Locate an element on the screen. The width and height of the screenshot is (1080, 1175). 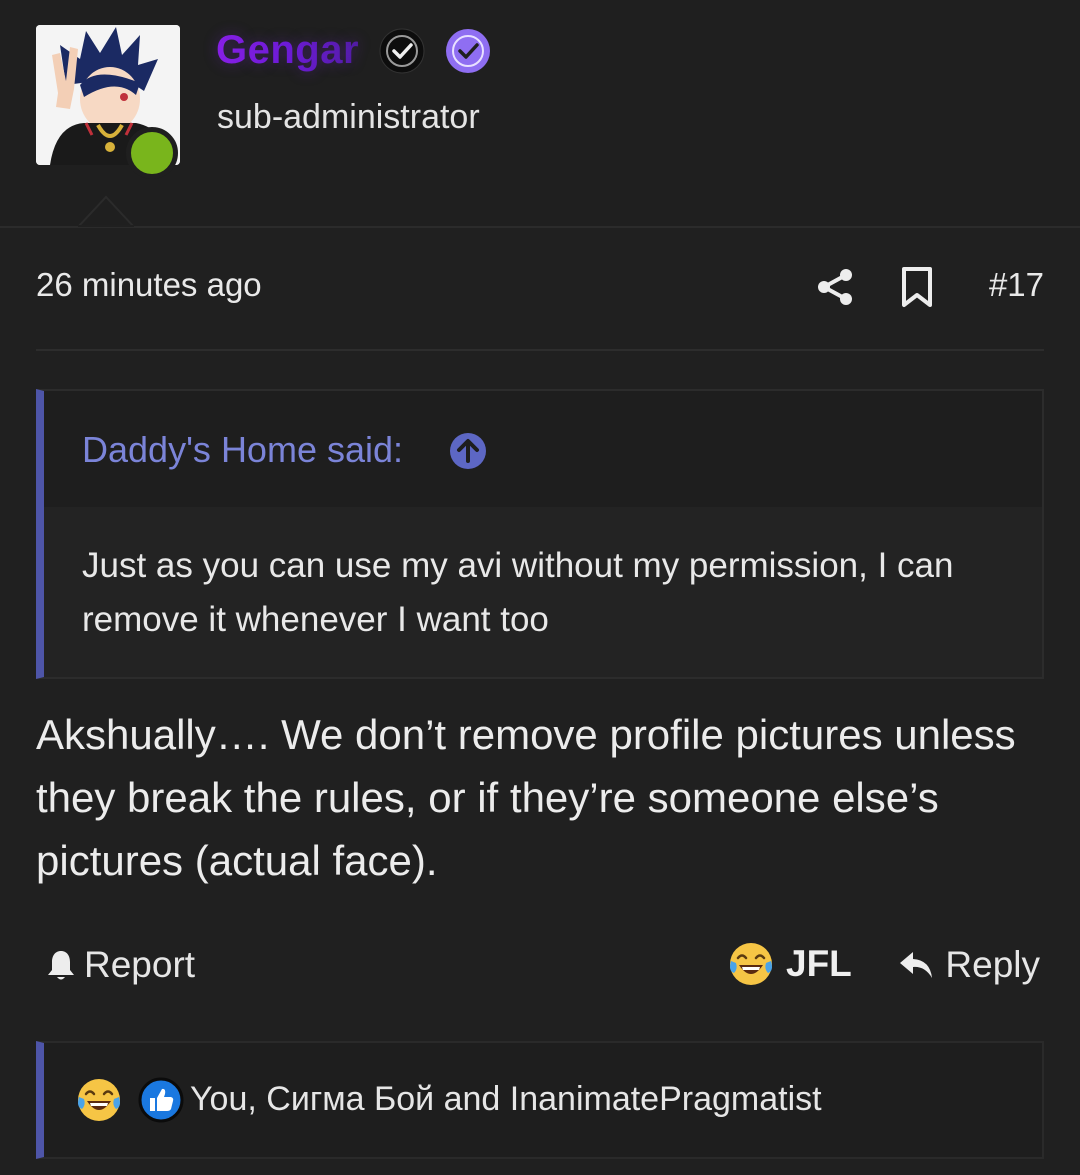
divider is located at coordinates (540, 350).